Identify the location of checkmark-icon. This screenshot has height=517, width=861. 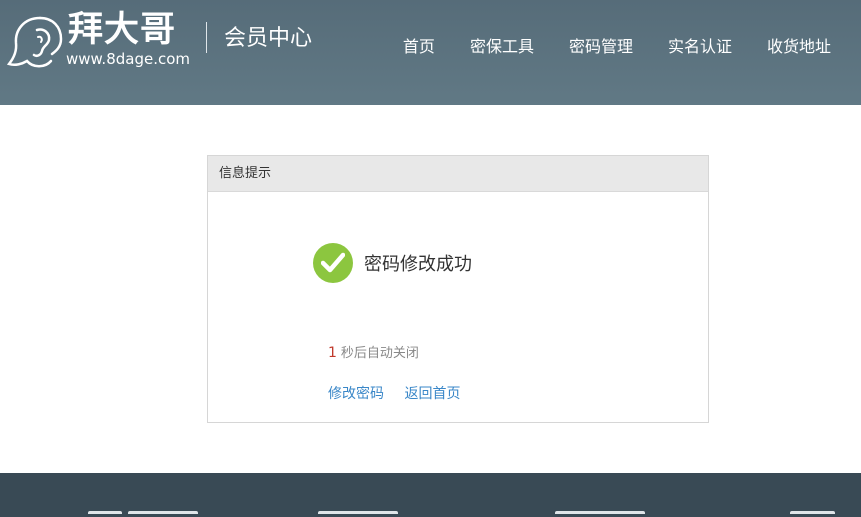
(333, 262).